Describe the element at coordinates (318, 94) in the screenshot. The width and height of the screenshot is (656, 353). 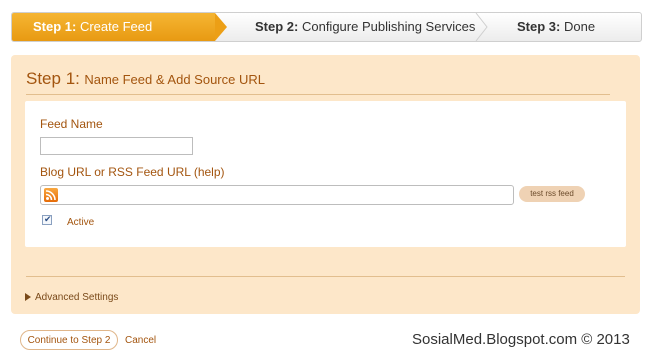
I see `title-divider` at that location.